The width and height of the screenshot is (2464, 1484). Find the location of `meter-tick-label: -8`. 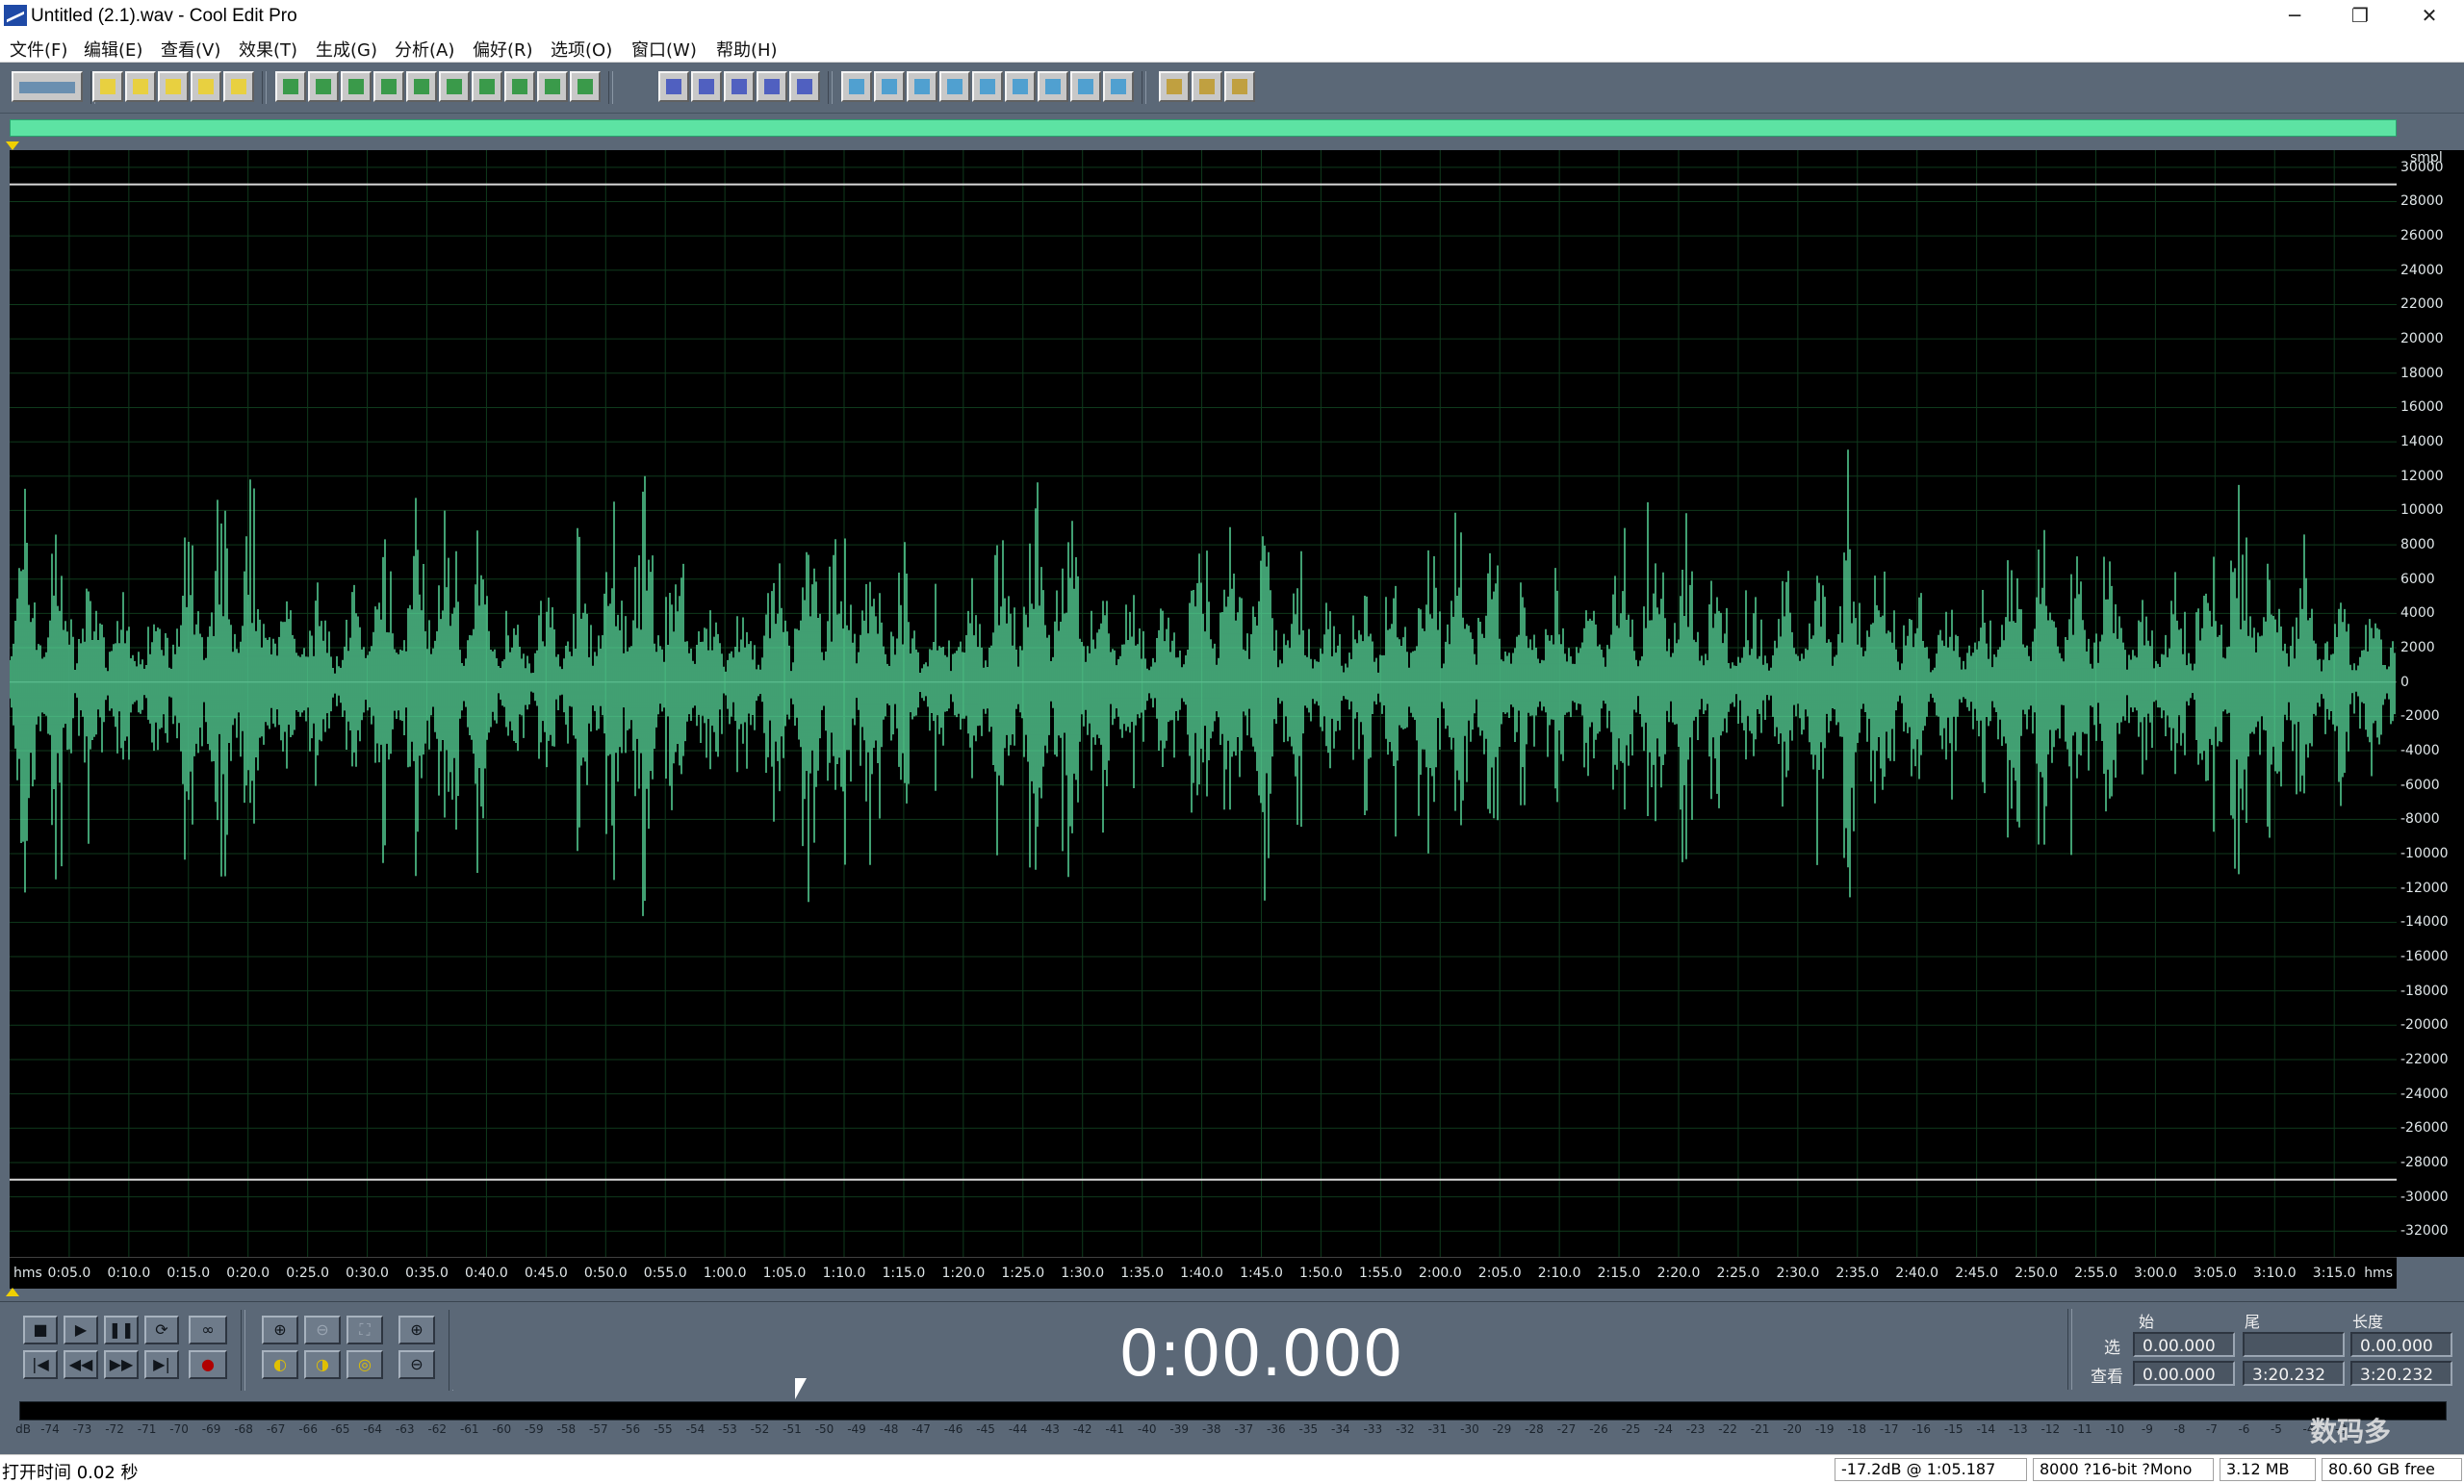

meter-tick-label: -8 is located at coordinates (2179, 1429).